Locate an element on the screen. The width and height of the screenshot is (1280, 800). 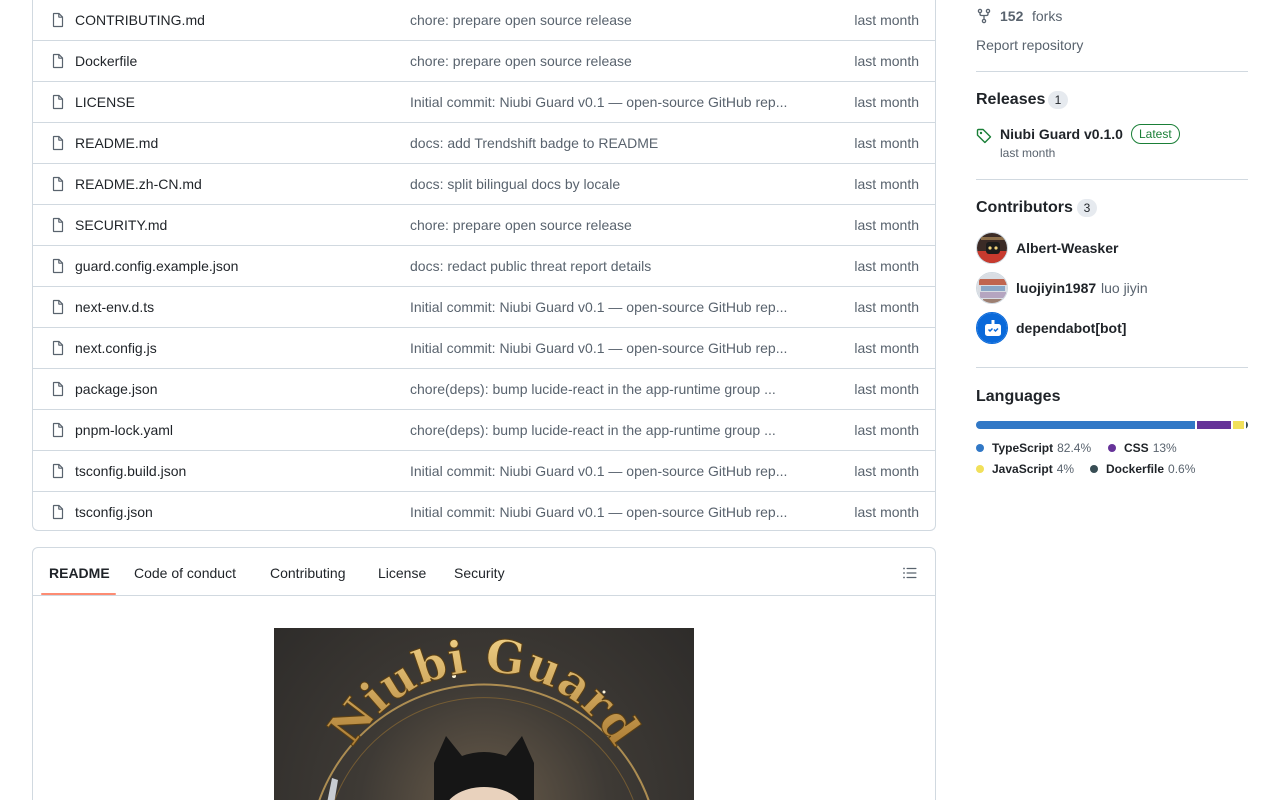
contributor-item: dependabot[bot] is located at coordinates (1112, 328).